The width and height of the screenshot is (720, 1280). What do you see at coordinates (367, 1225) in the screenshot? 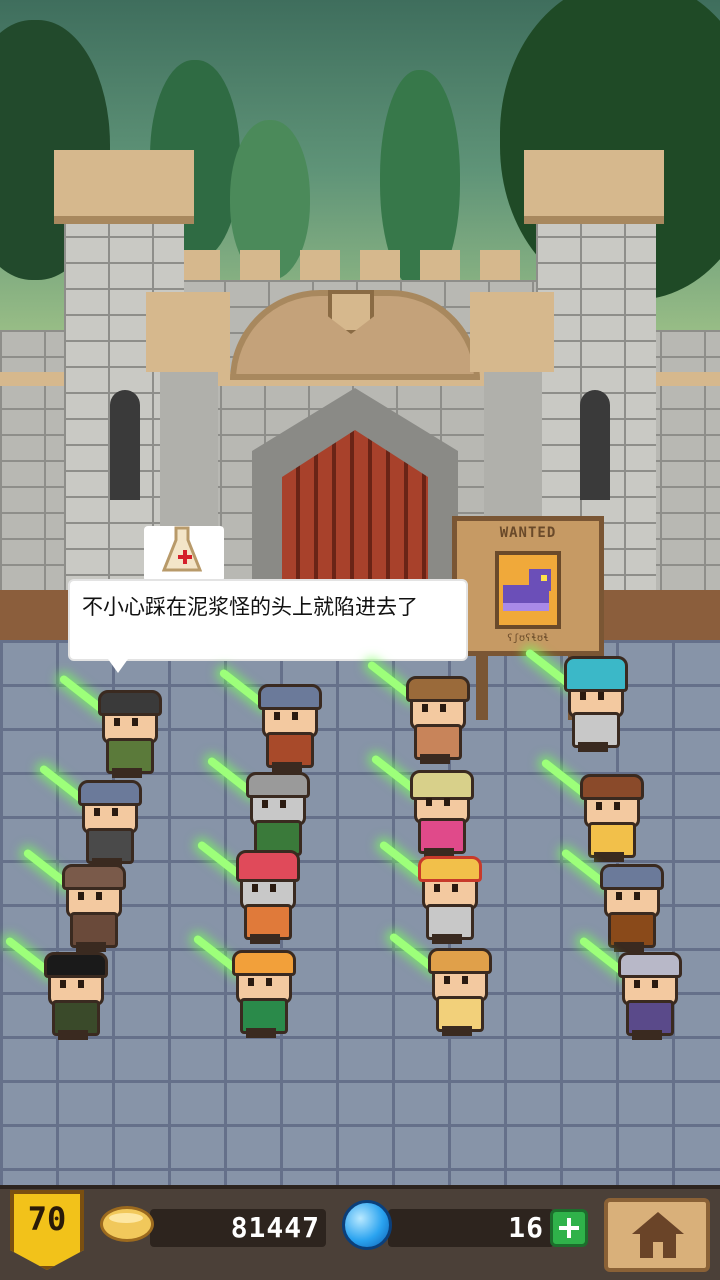
I see `blue-gem-icon` at bounding box center [367, 1225].